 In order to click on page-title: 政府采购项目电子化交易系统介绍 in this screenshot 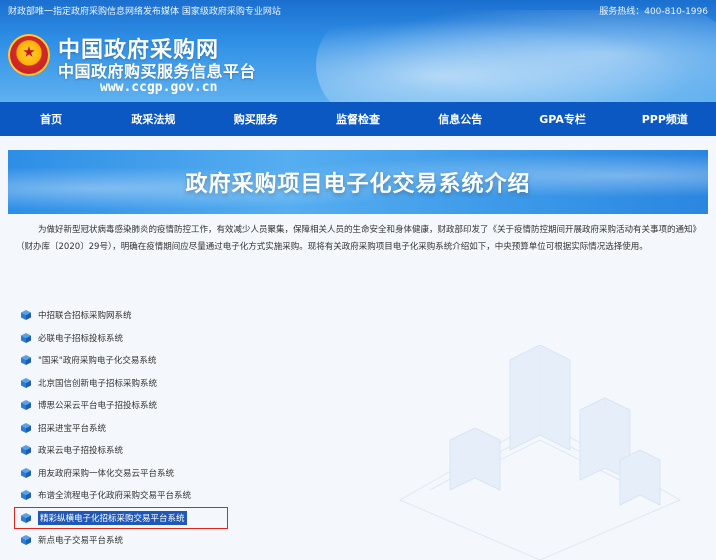, I will do `click(358, 184)`.